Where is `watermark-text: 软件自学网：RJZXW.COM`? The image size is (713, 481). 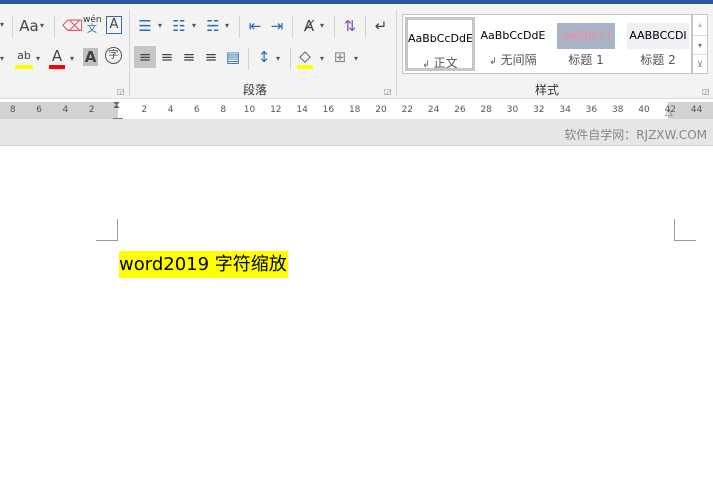 watermark-text: 软件自学网：RJZXW.COM is located at coordinates (635, 135).